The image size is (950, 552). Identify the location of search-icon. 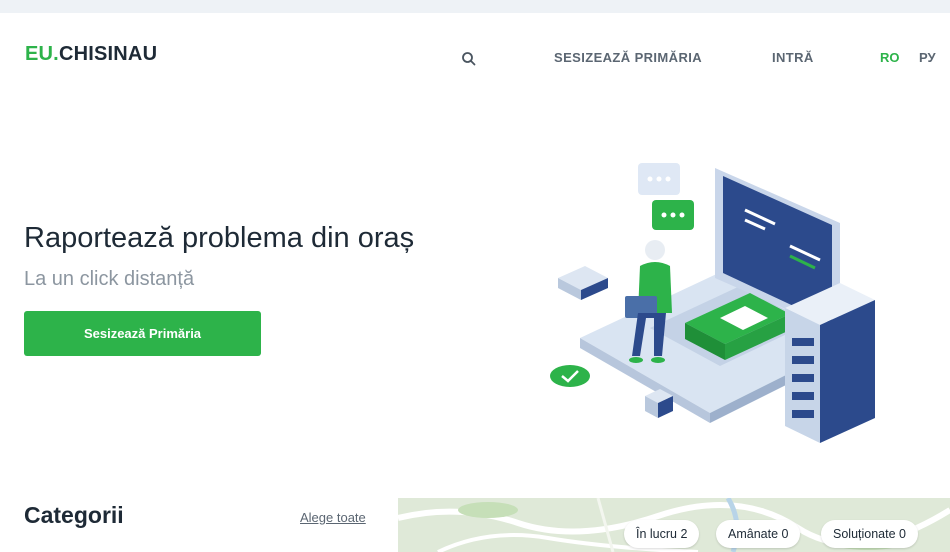
(469, 59).